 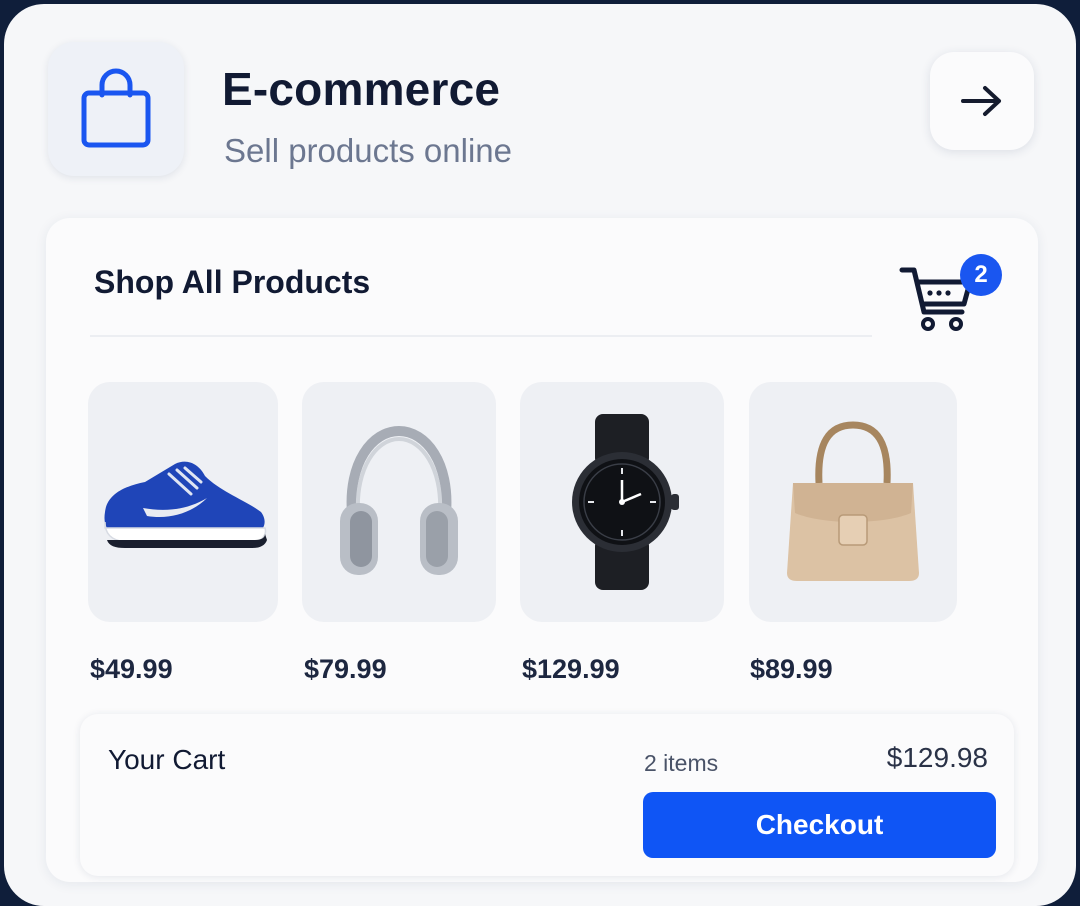 I want to click on cart-count-badge: 2, so click(x=981, y=275).